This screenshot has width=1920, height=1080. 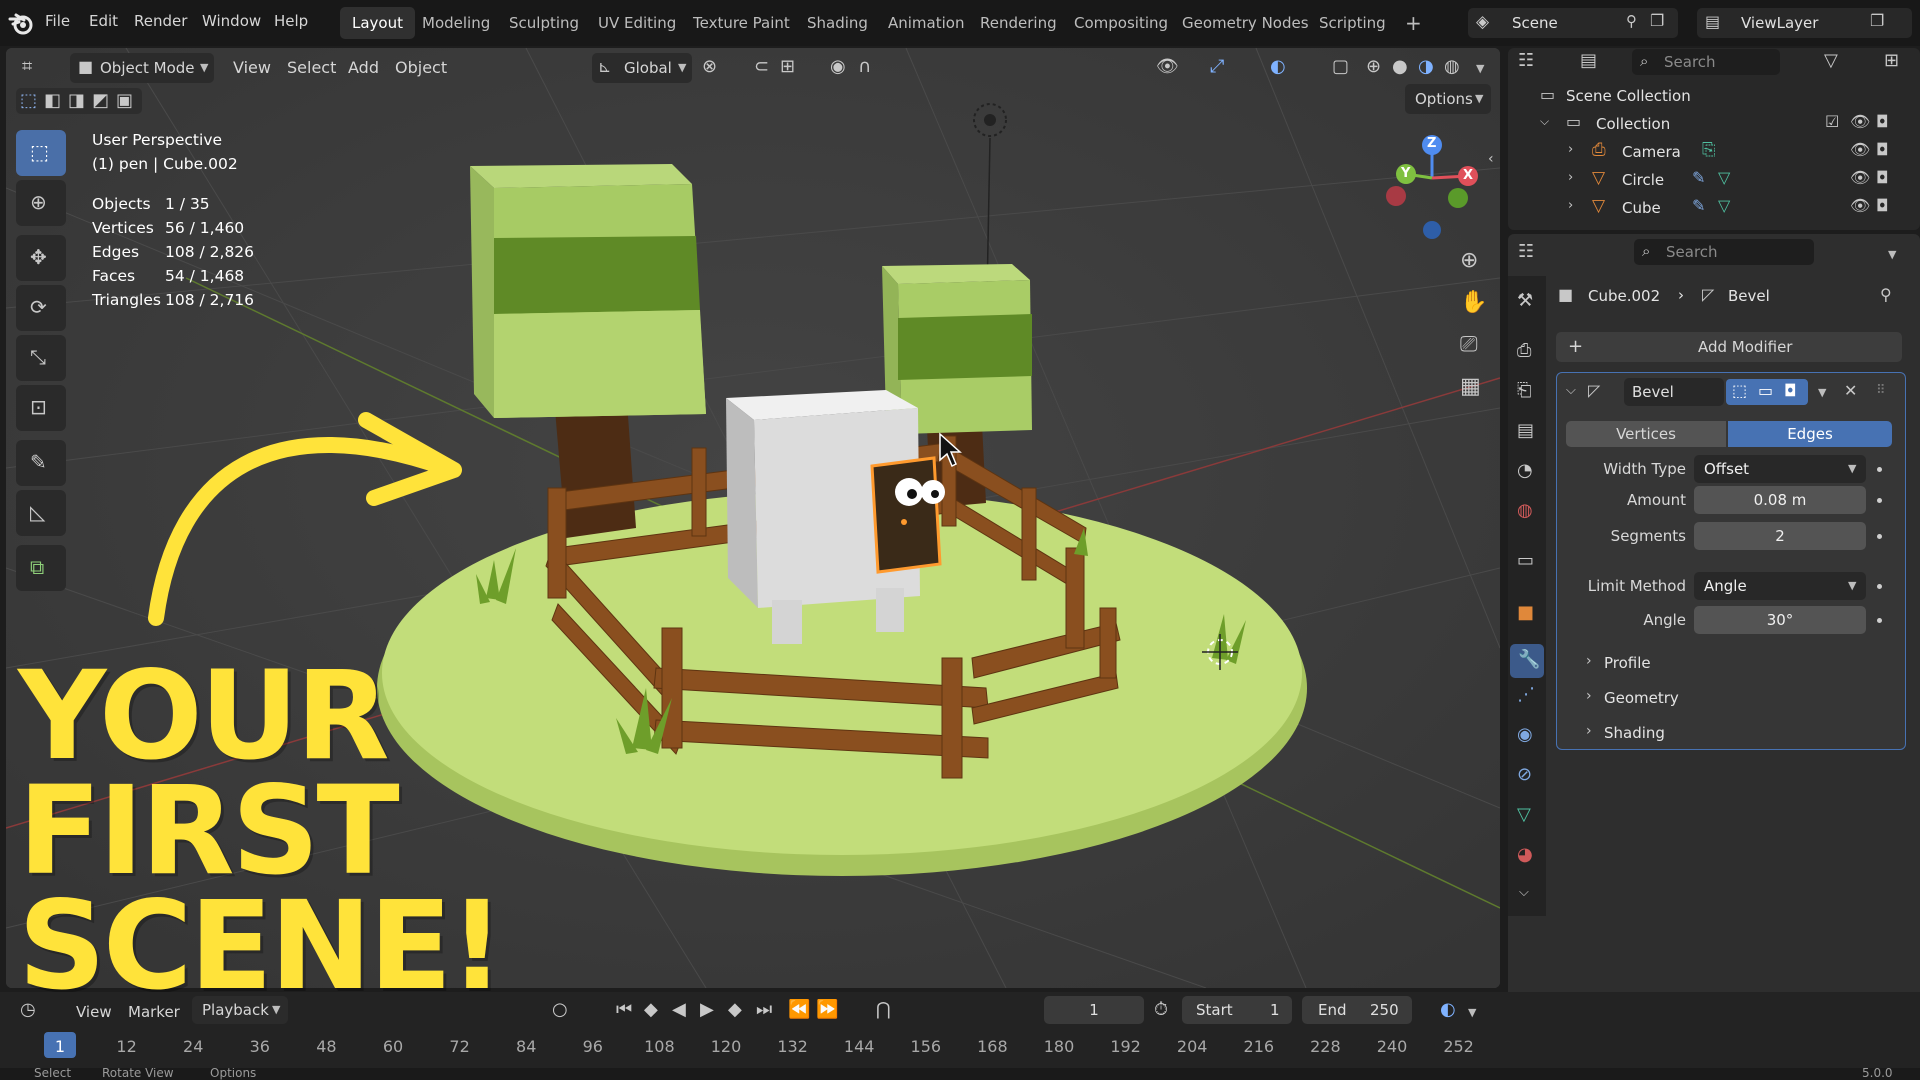 I want to click on amount-field: 0.08 m, so click(x=1780, y=500).